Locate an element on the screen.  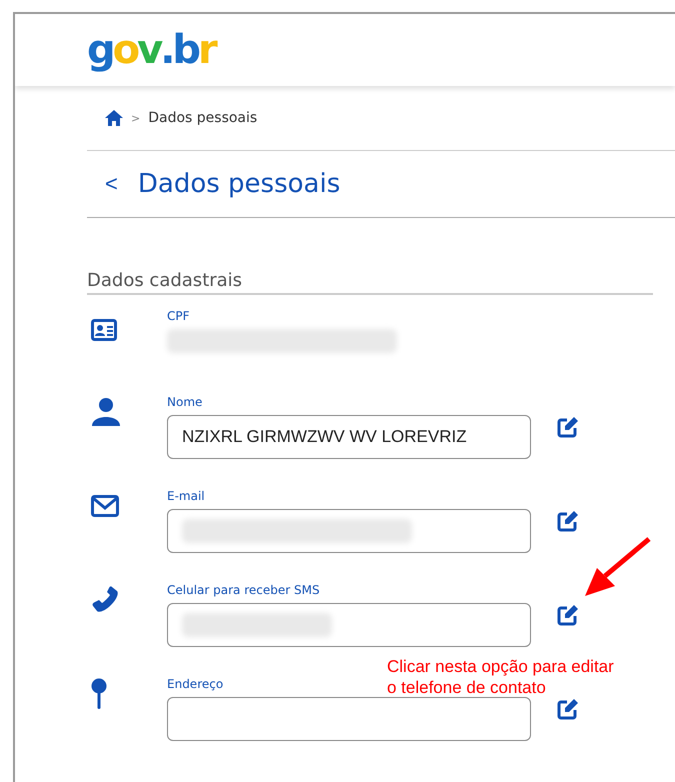
home-icon is located at coordinates (114, 118).